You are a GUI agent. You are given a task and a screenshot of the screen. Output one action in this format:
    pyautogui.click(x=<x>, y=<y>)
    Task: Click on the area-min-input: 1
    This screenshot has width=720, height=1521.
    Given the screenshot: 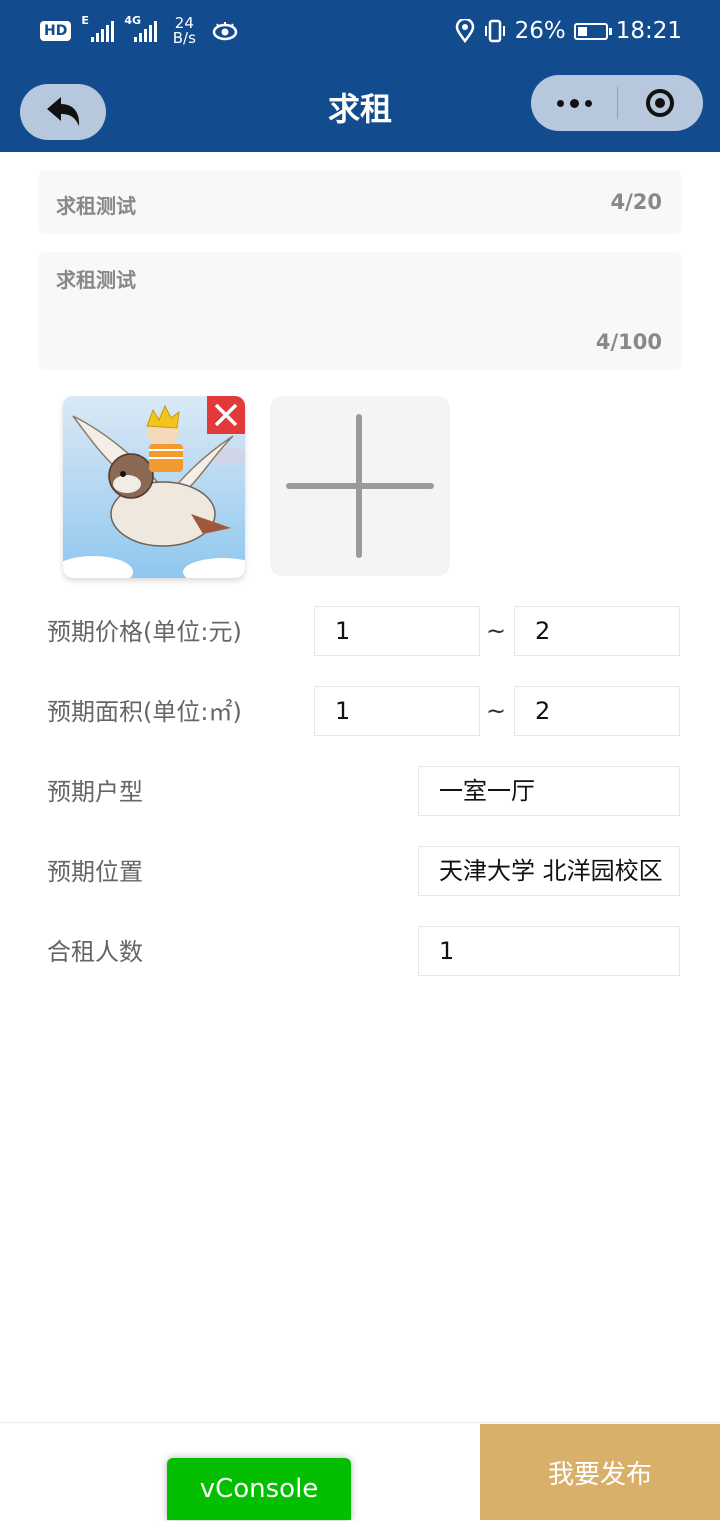 What is the action you would take?
    pyautogui.click(x=397, y=711)
    